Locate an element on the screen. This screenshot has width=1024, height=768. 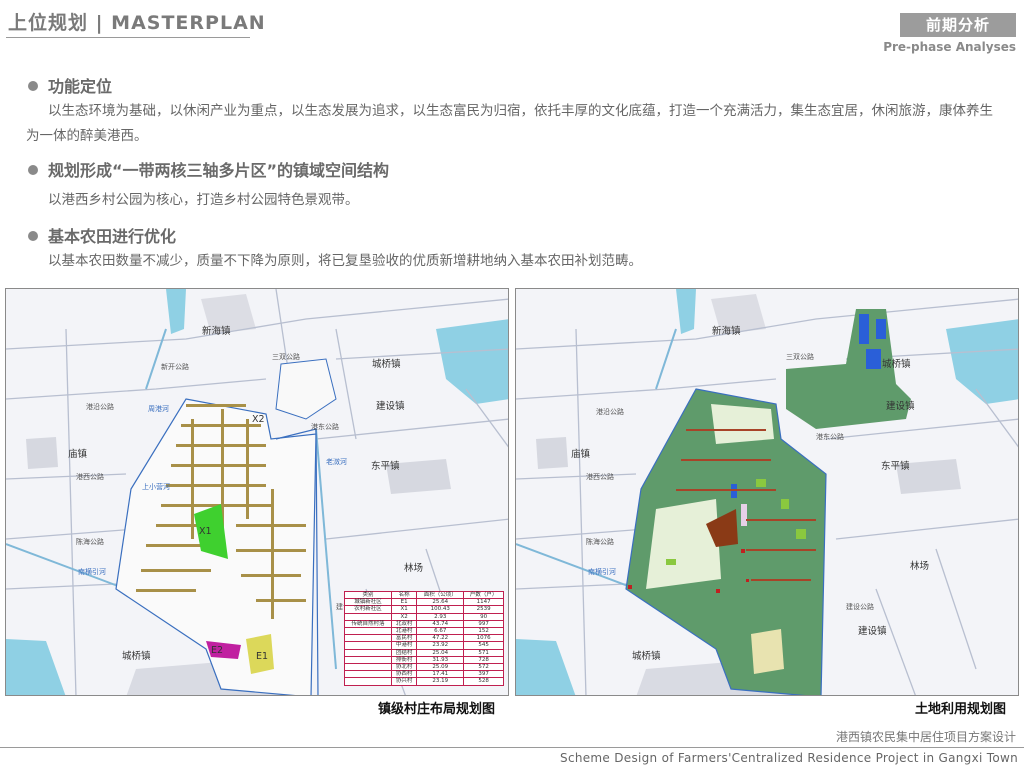
section-heading-1: 功能定位 is located at coordinates (70, 85).